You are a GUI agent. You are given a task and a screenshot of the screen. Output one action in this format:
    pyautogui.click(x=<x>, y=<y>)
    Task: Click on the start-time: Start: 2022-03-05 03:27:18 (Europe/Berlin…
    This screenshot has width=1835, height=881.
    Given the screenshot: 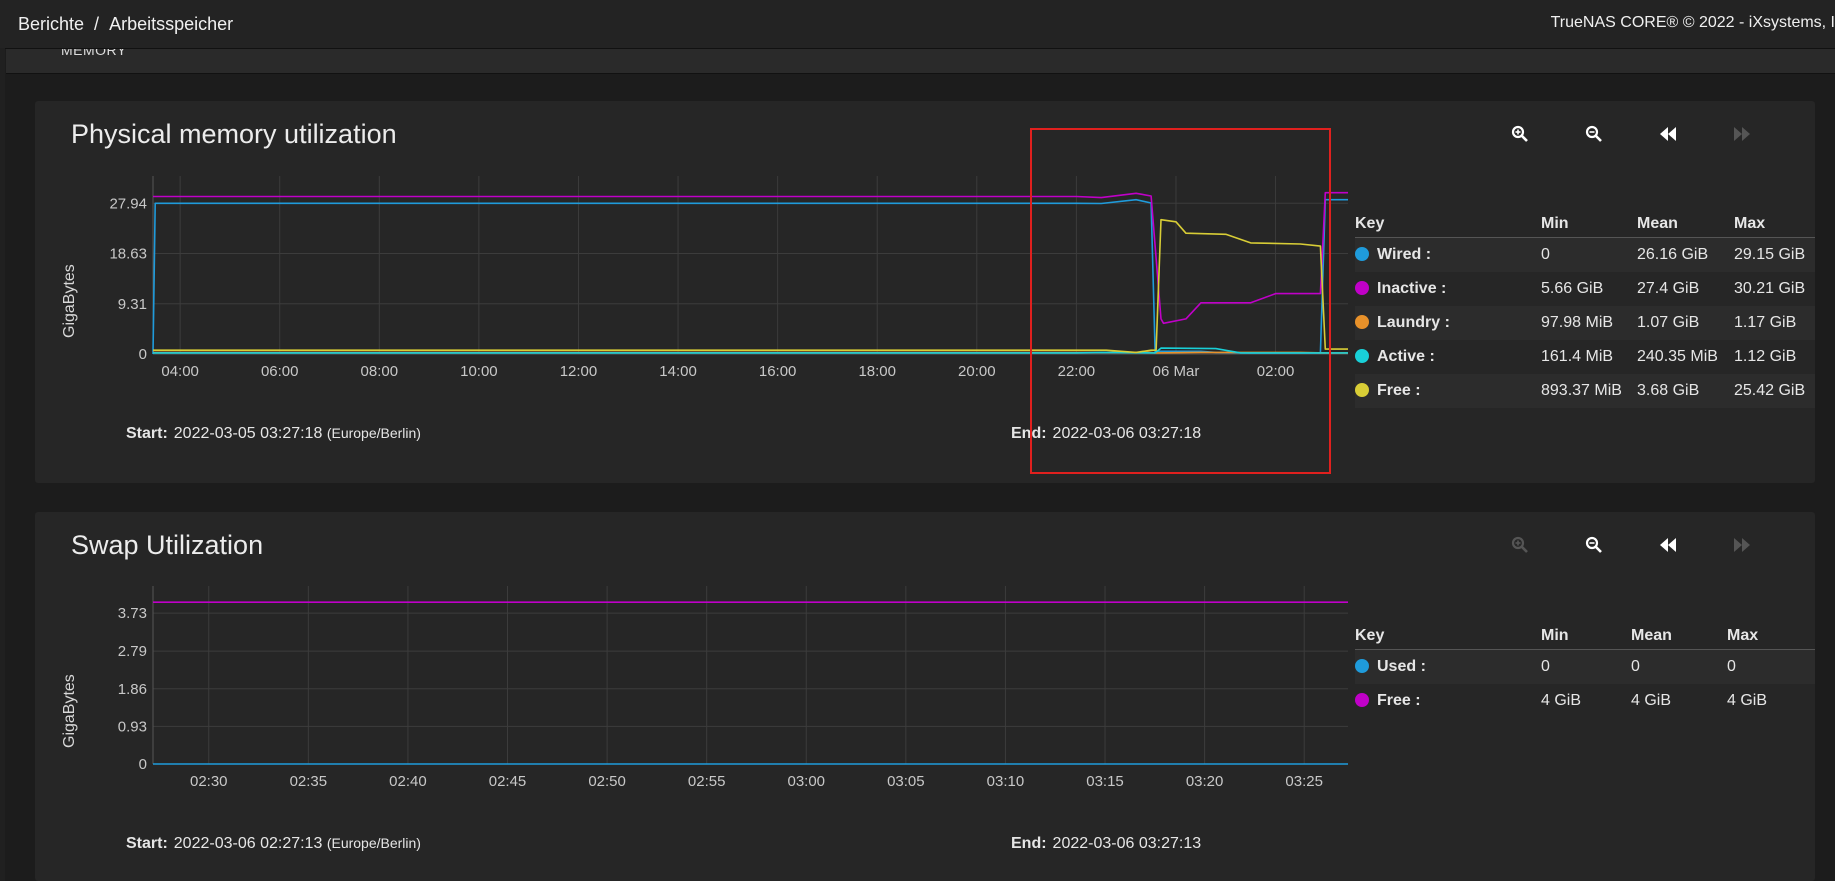 What is the action you would take?
    pyautogui.click(x=273, y=434)
    